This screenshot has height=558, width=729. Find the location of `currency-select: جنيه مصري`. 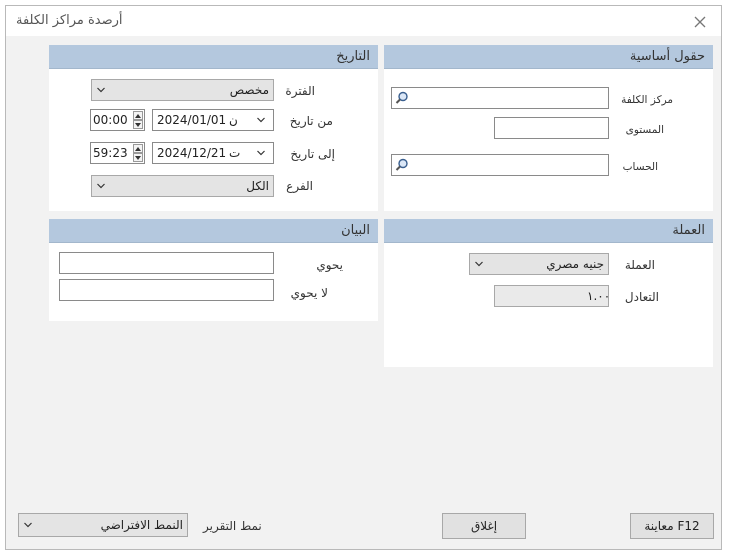

currency-select: جنيه مصري is located at coordinates (539, 264).